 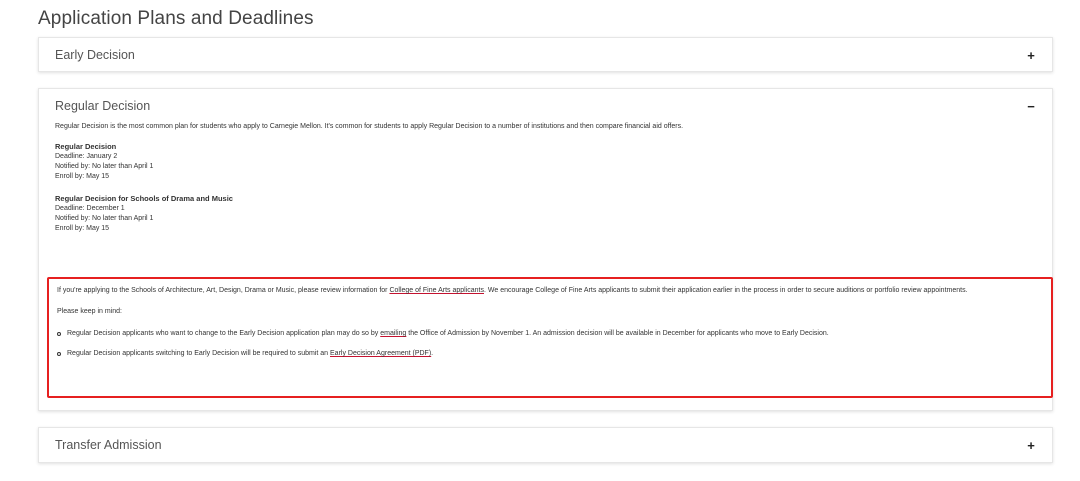 I want to click on regular-decision-title: Regular Decision, so click(x=103, y=106).